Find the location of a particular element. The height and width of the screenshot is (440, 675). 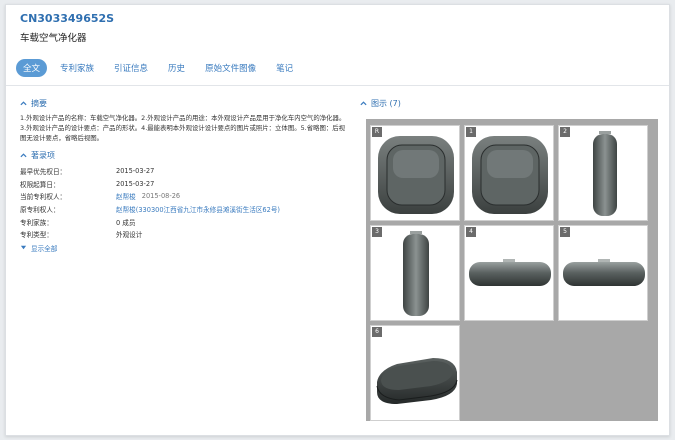

triangle-down-icon is located at coordinates (23, 247).